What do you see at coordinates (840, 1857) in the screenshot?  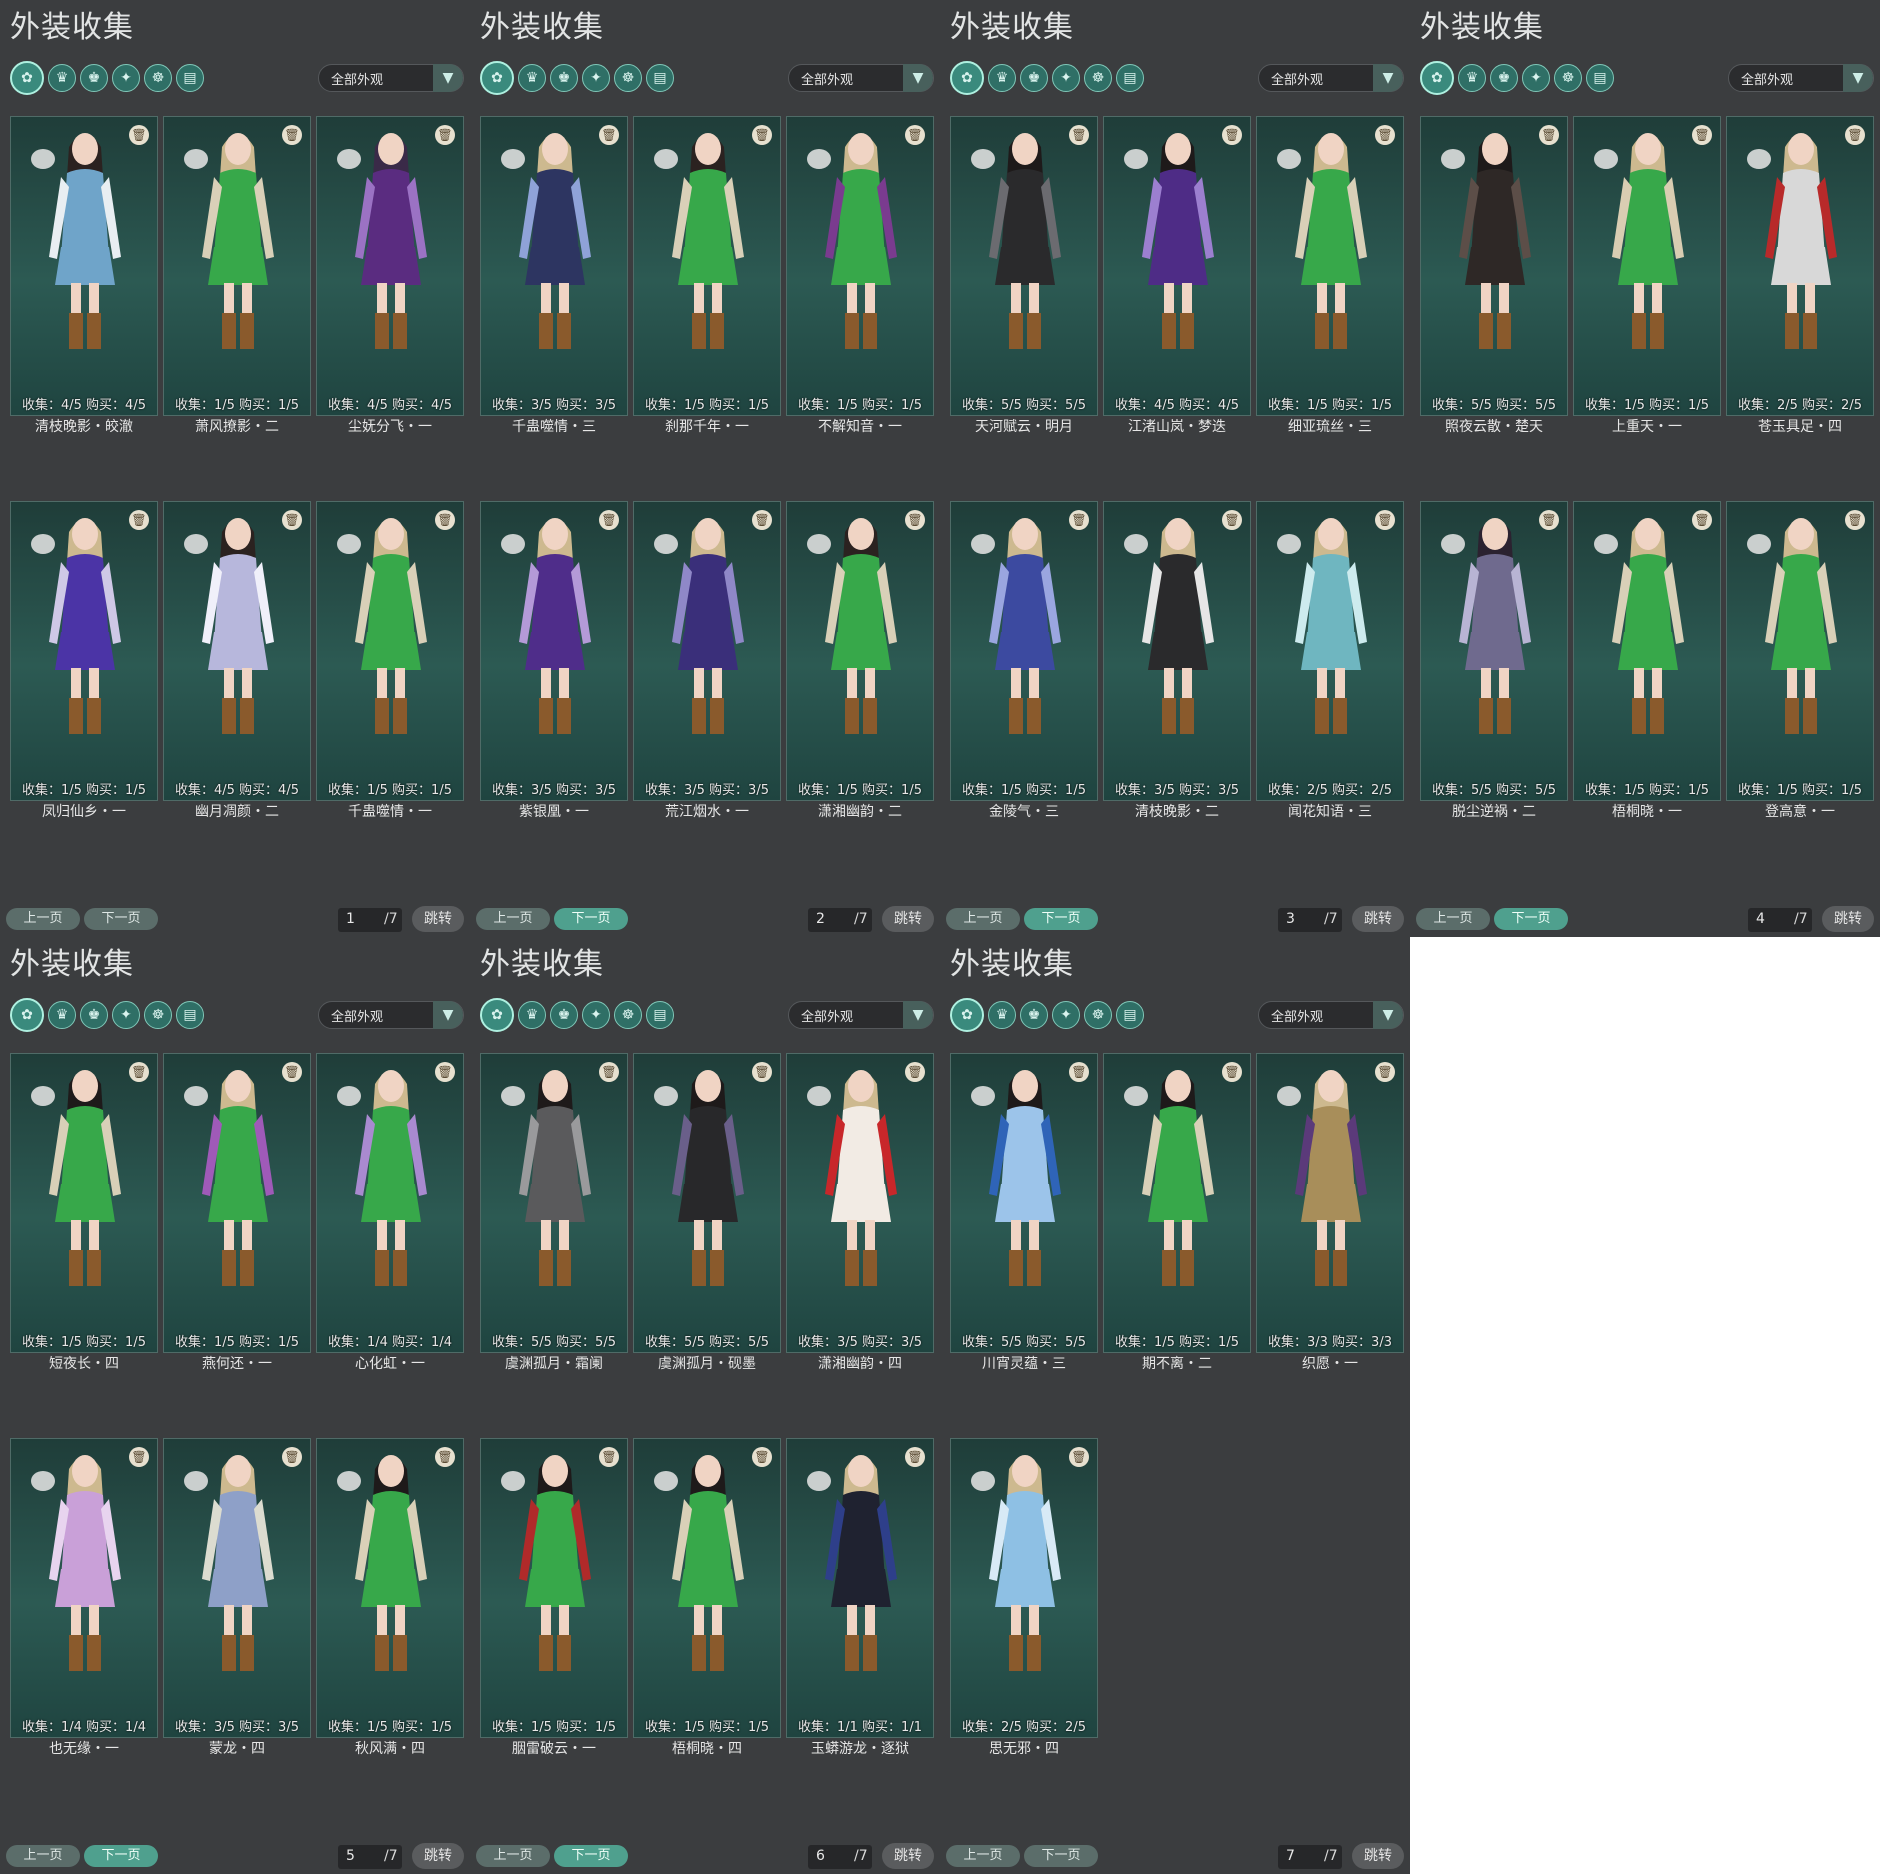 I see `page-input: 6/7` at bounding box center [840, 1857].